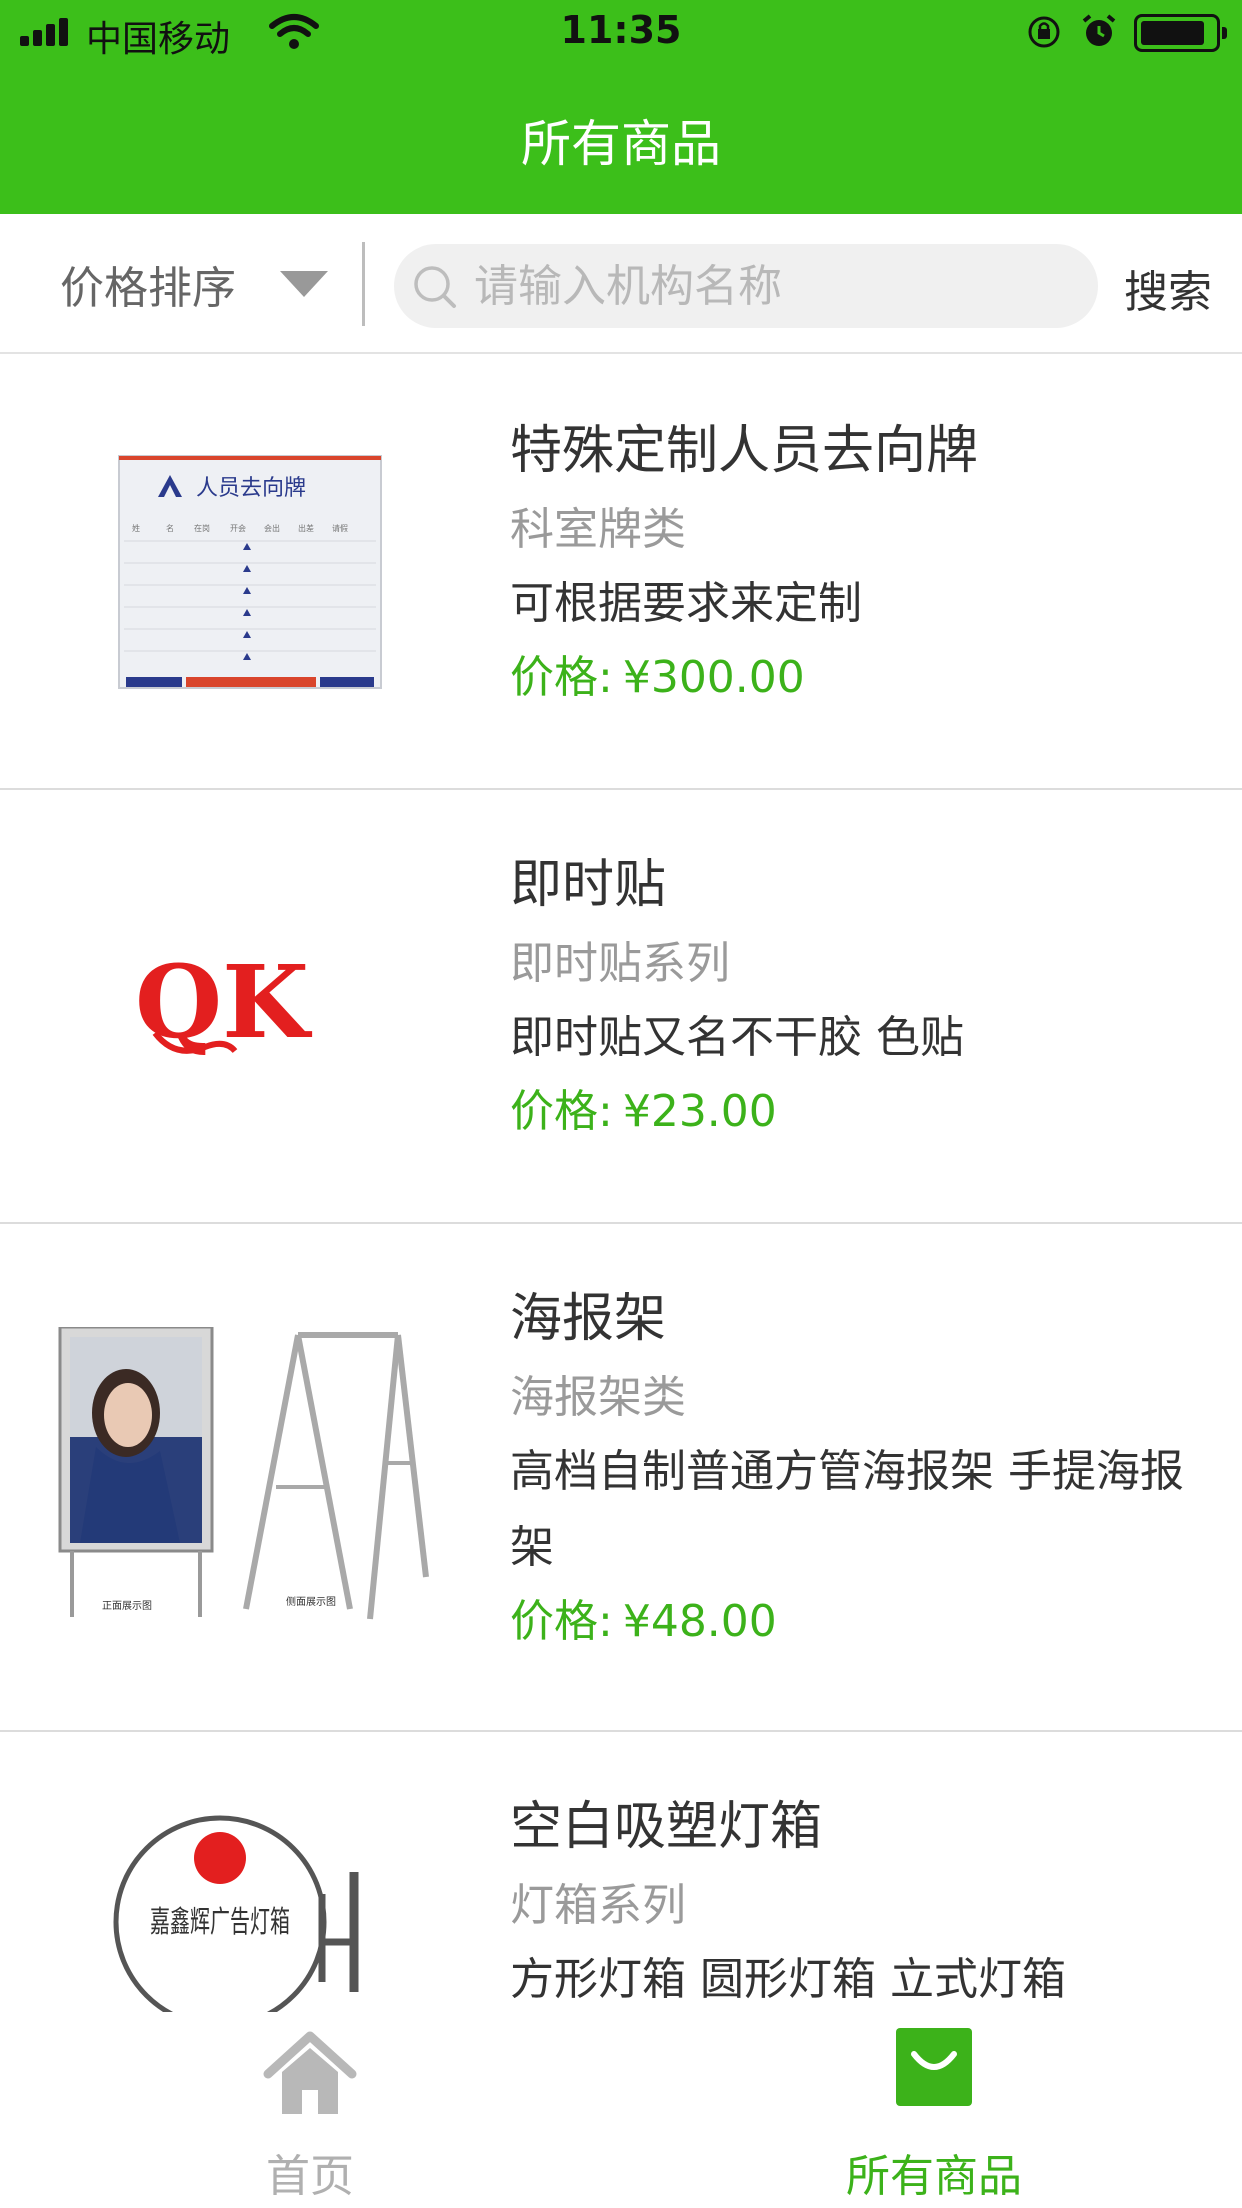  Describe the element at coordinates (1172, 33) in the screenshot. I see `battery-level` at that location.